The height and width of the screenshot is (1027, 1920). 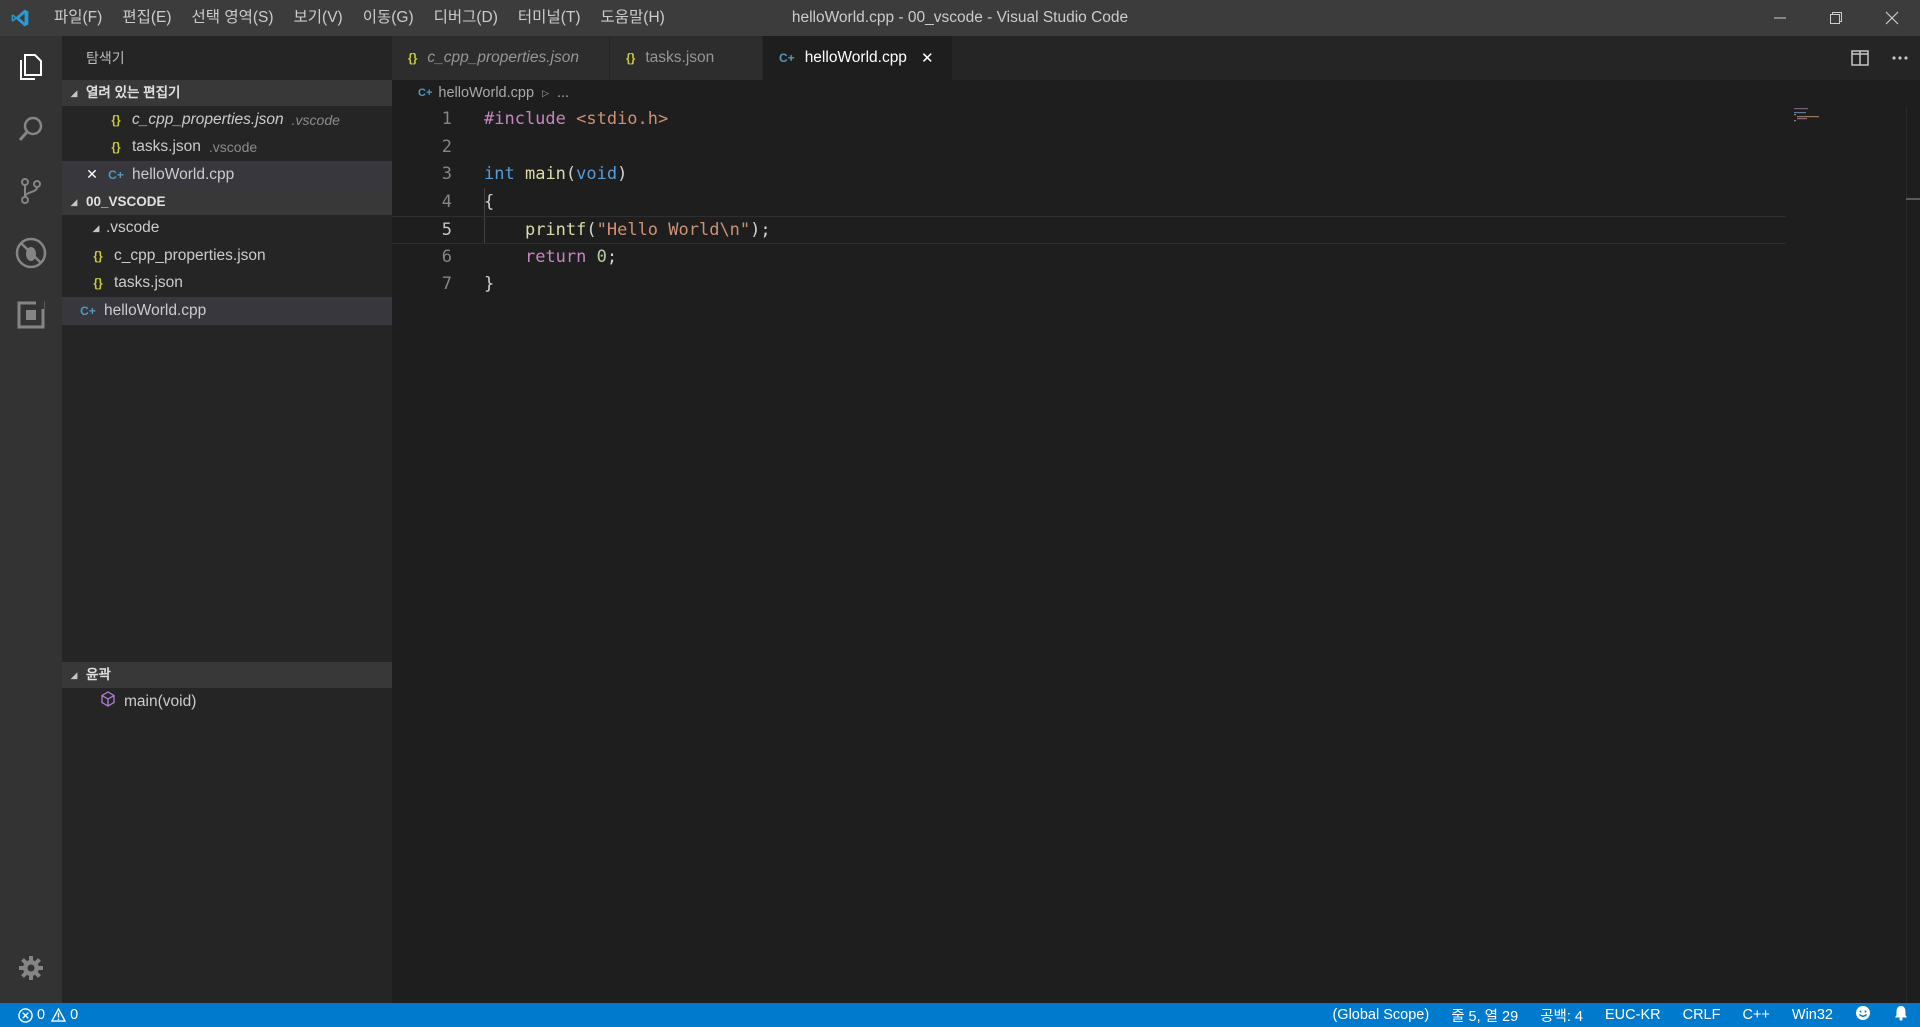 What do you see at coordinates (227, 175) in the screenshot?
I see `open-editor-item-active: ✕ C+ helloWorld.cpp` at bounding box center [227, 175].